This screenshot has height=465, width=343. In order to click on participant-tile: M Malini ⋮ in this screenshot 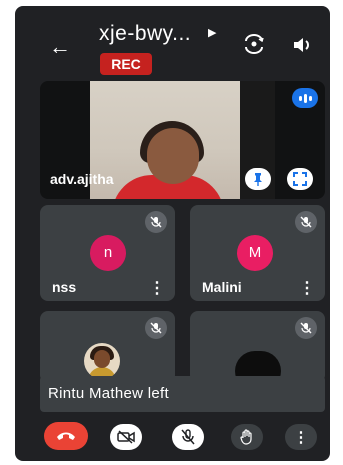, I will do `click(257, 253)`.